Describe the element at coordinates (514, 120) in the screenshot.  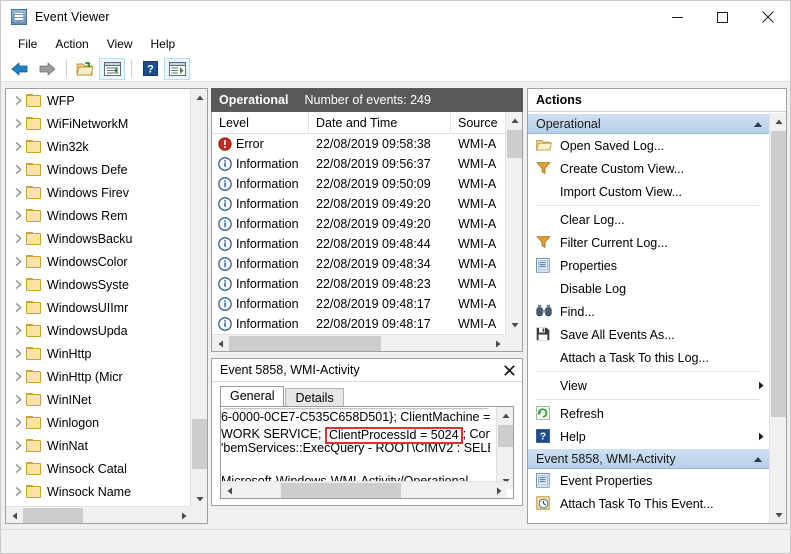
I see `event-scroll-up-button` at that location.